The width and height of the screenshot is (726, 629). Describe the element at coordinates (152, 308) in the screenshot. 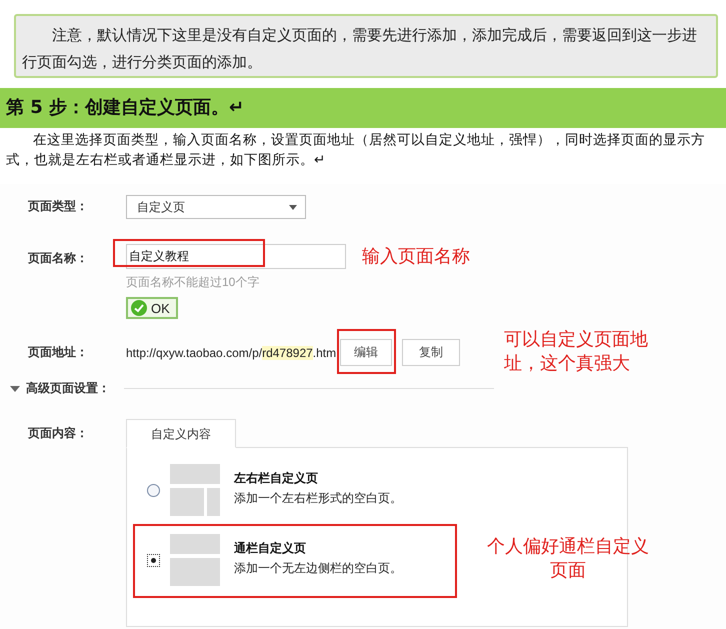

I see `ok-button: OK` at that location.